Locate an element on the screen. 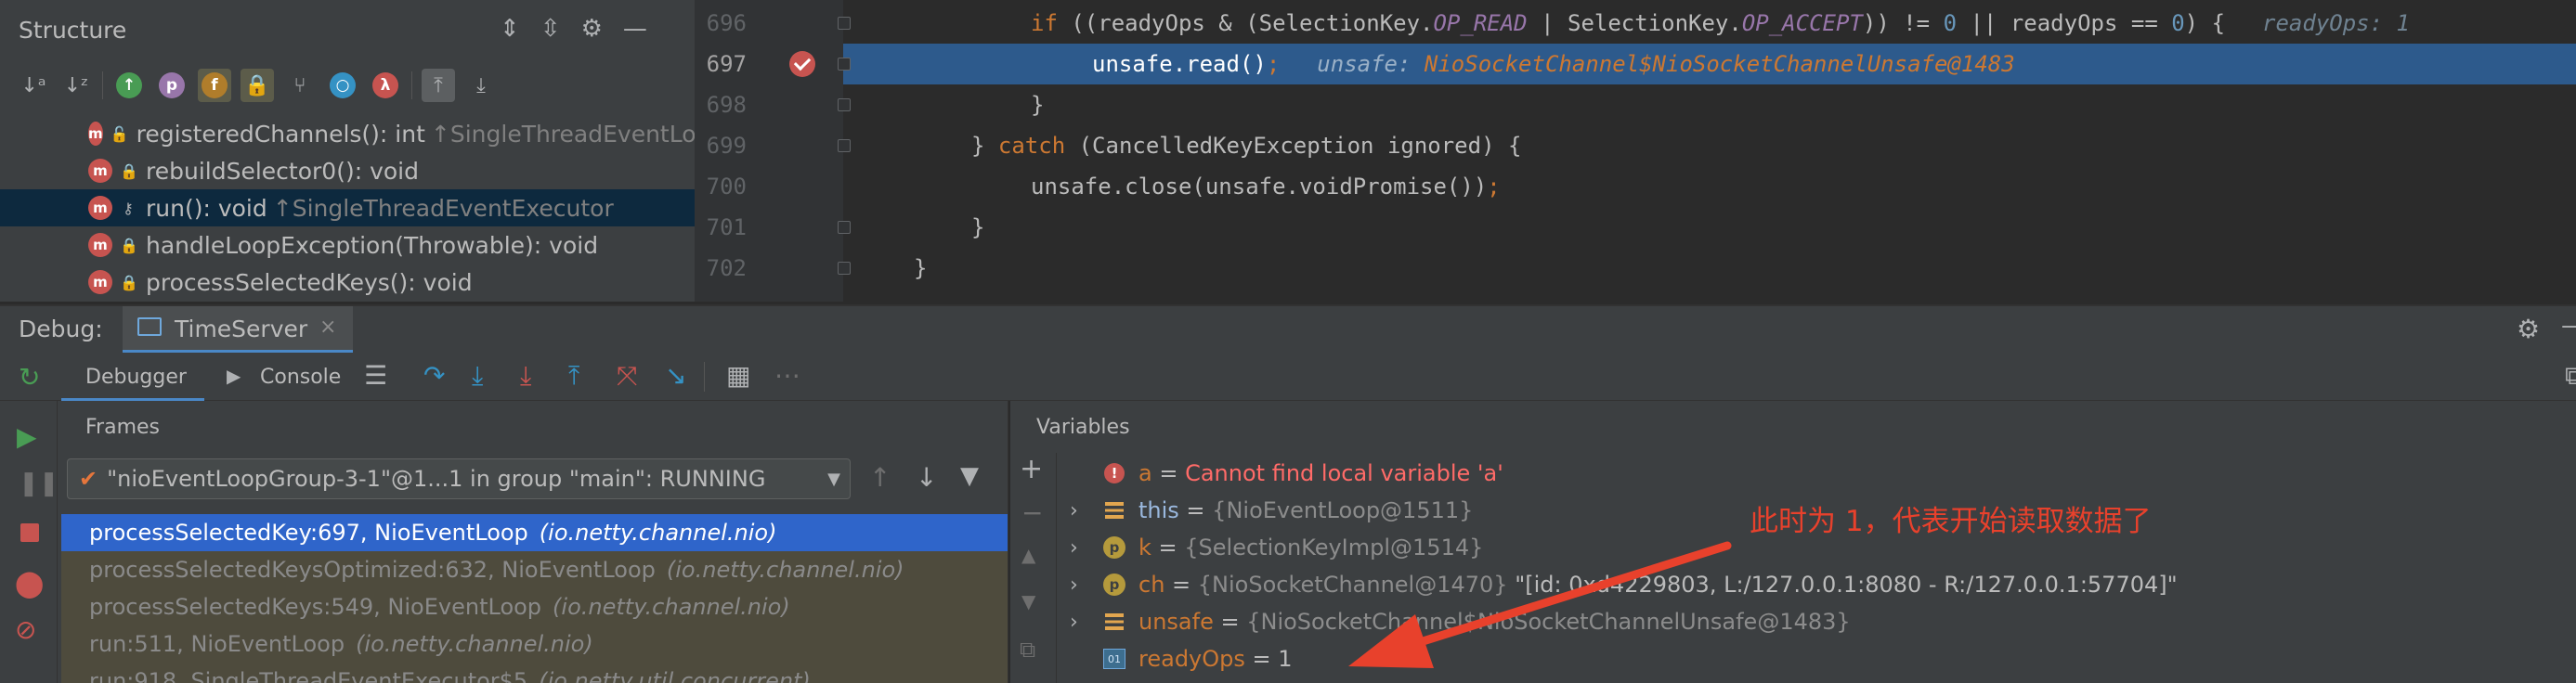 This screenshot has height=683, width=2576. structure-item: m 🔒 handleLoopException(Throwable): void is located at coordinates (347, 245).